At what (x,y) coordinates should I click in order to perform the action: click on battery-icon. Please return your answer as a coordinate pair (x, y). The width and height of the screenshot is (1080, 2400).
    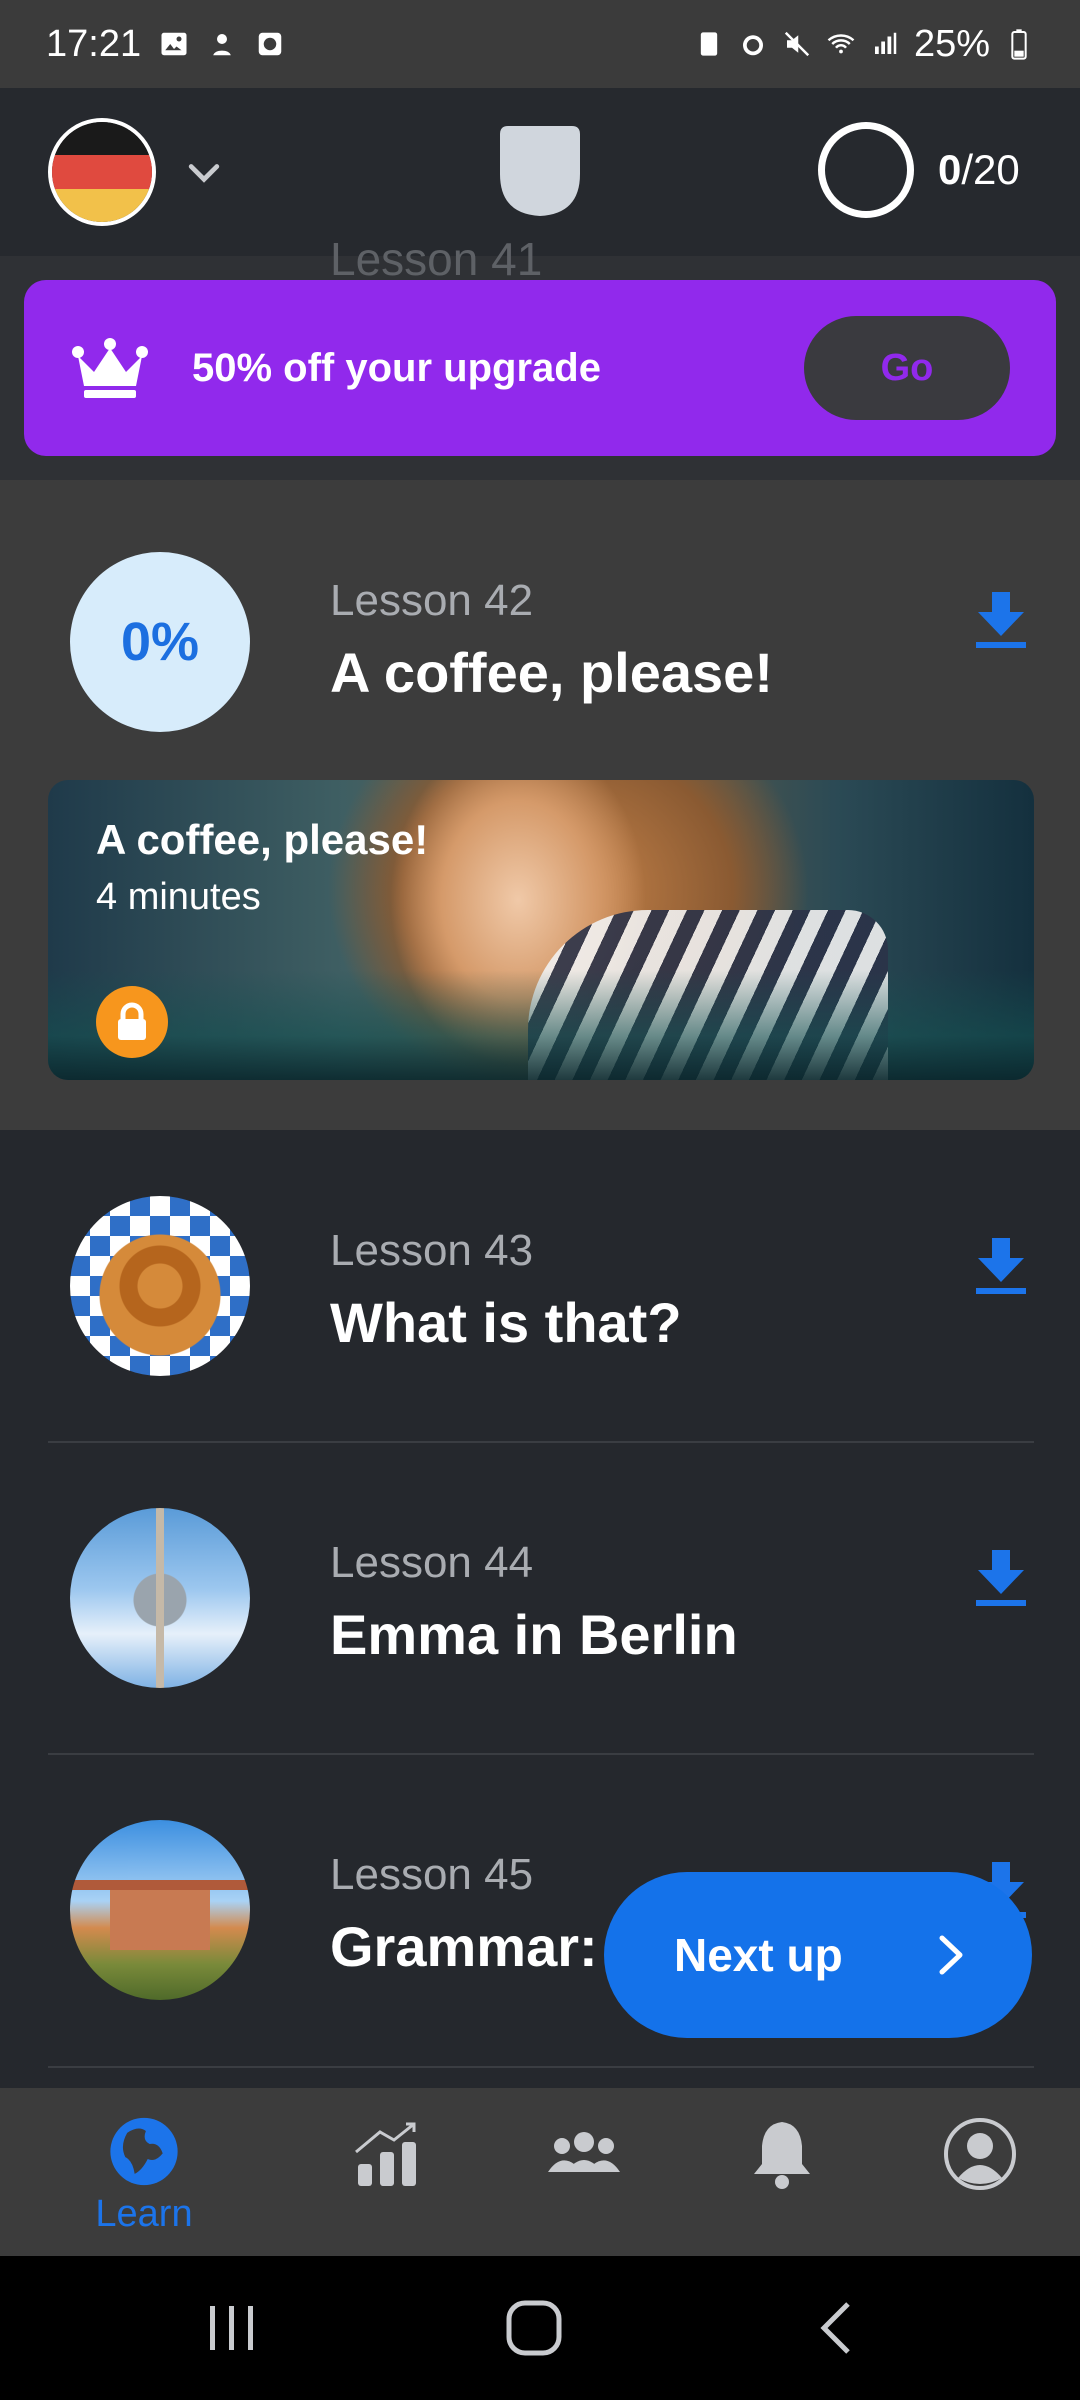
    Looking at the image, I should click on (1019, 44).